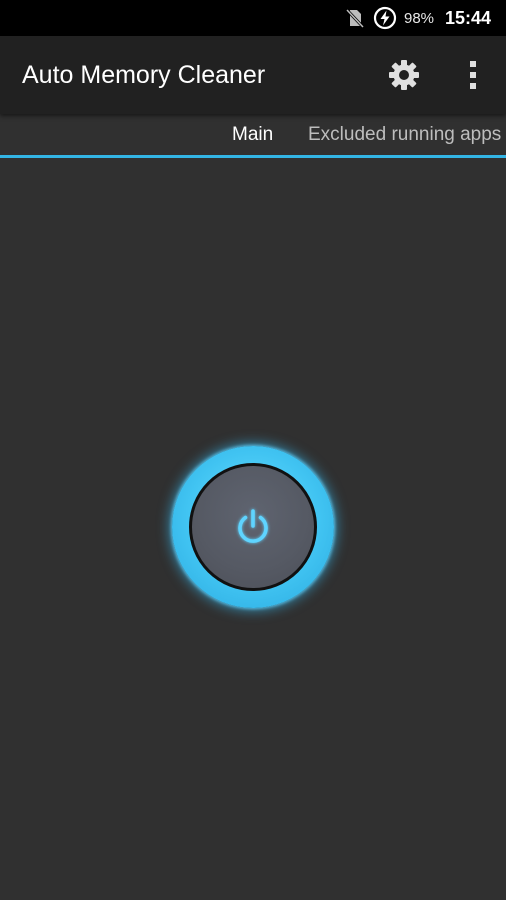 This screenshot has height=900, width=506. Describe the element at coordinates (253, 156) in the screenshot. I see `tab-indicator` at that location.